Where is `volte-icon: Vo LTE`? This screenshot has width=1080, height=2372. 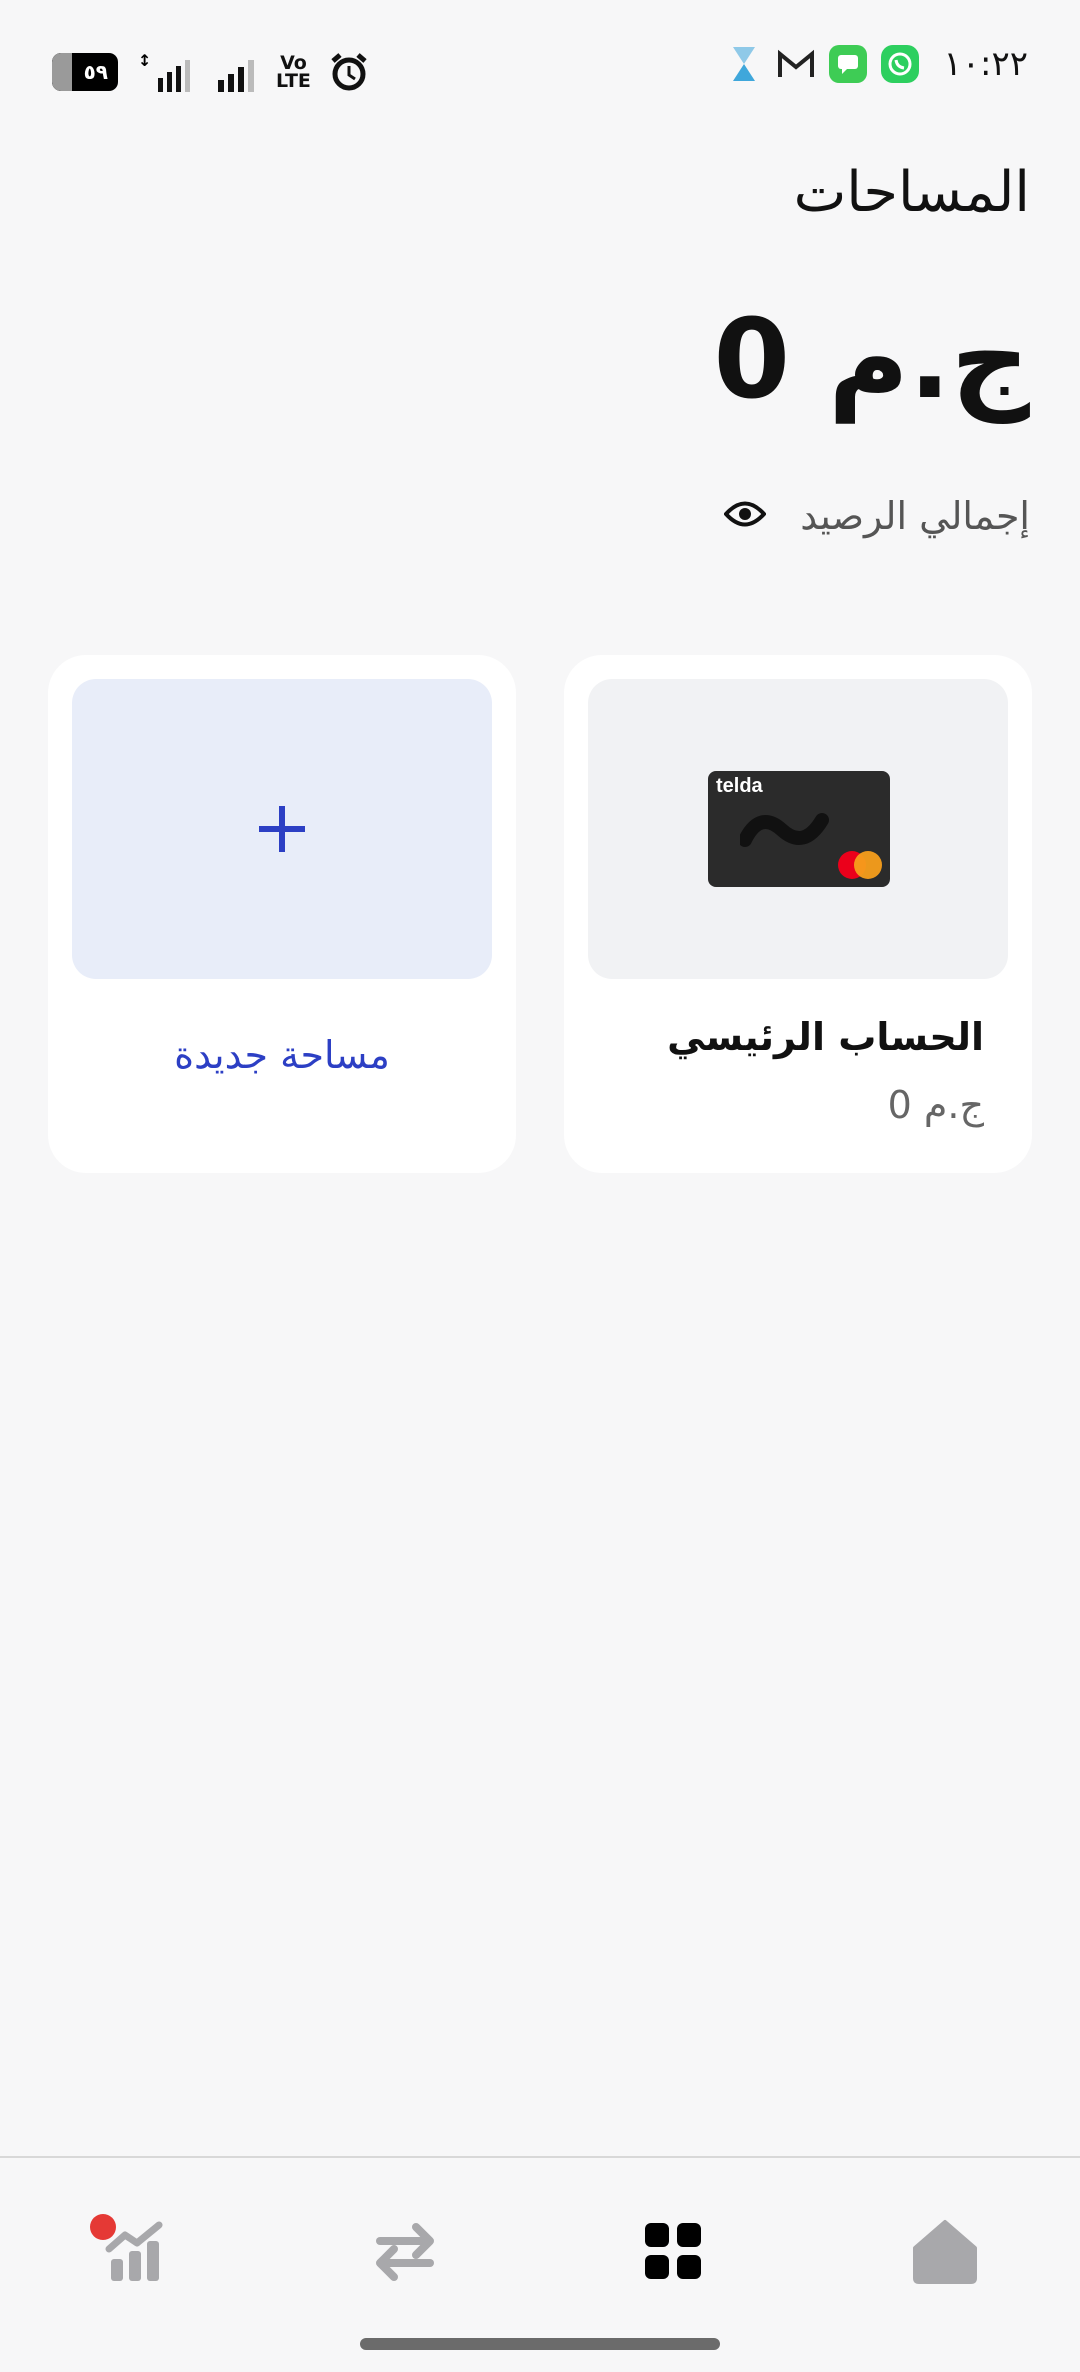 volte-icon: Vo LTE is located at coordinates (293, 72).